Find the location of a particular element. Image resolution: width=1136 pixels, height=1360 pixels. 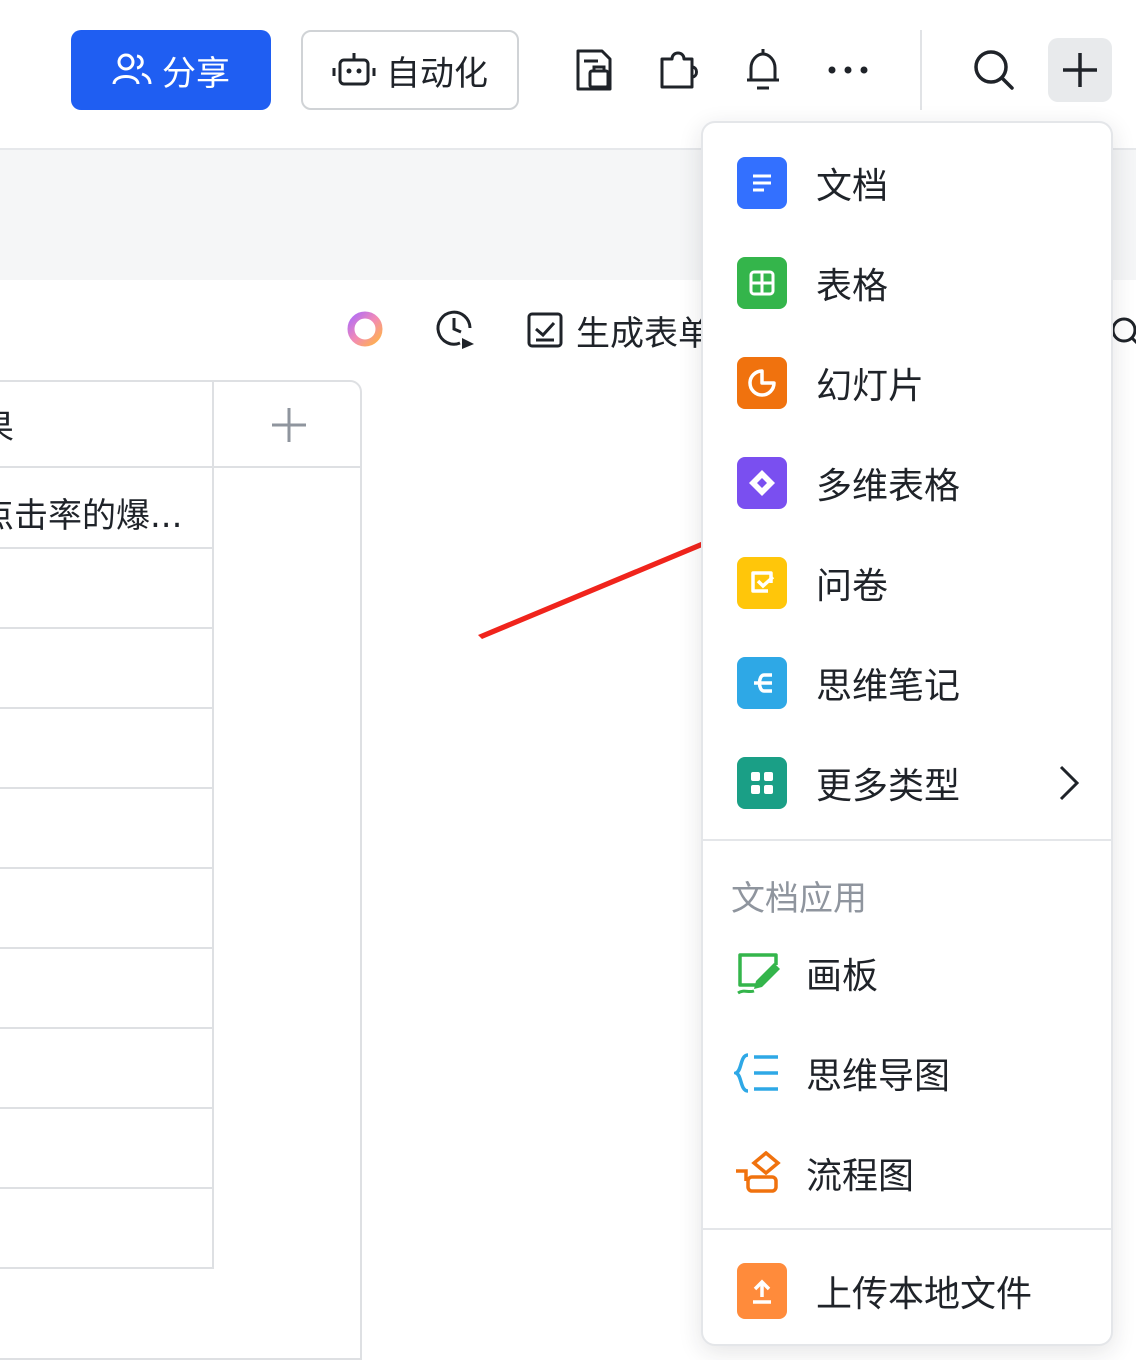

robot-icon is located at coordinates (354, 69).